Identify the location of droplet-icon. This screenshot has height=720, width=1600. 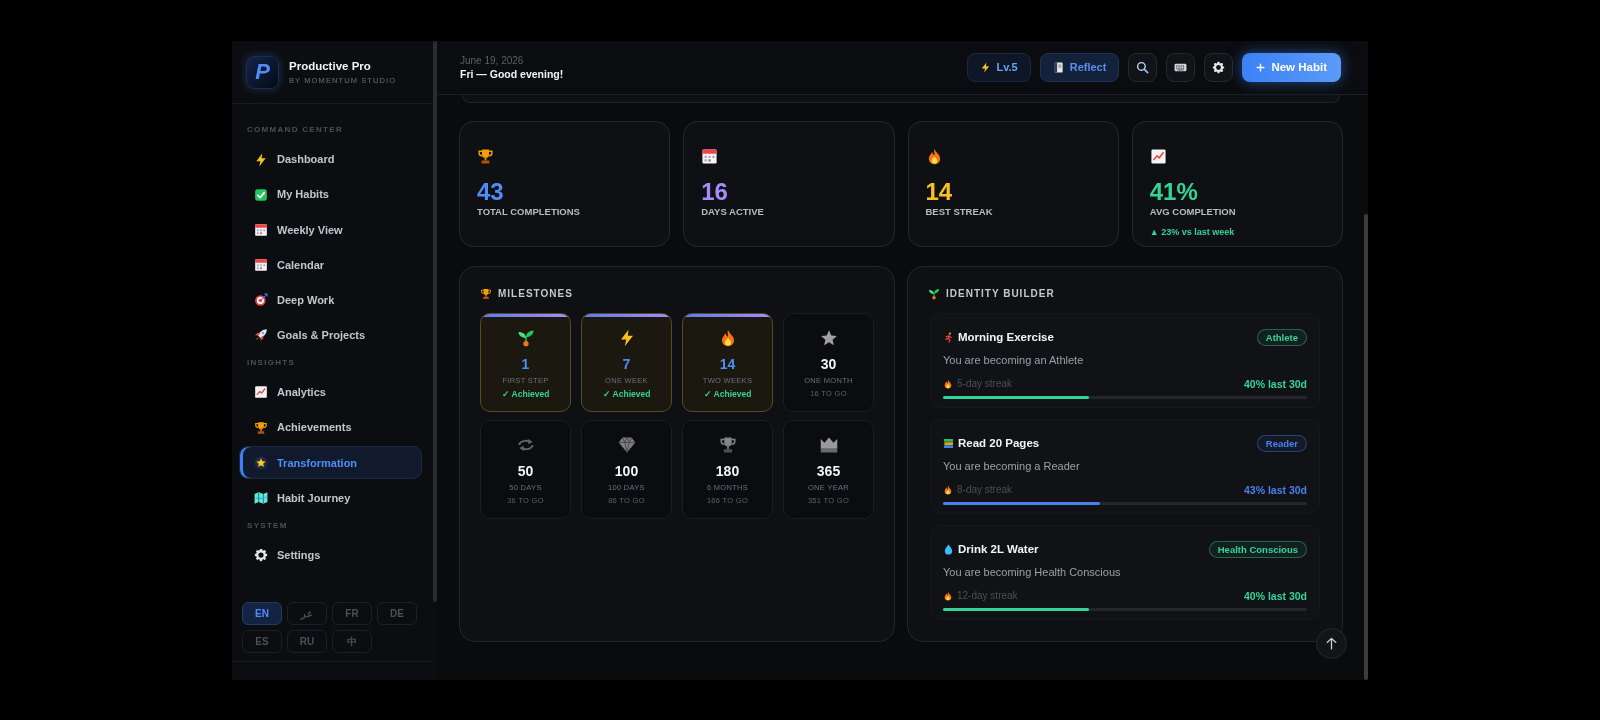
(948, 549).